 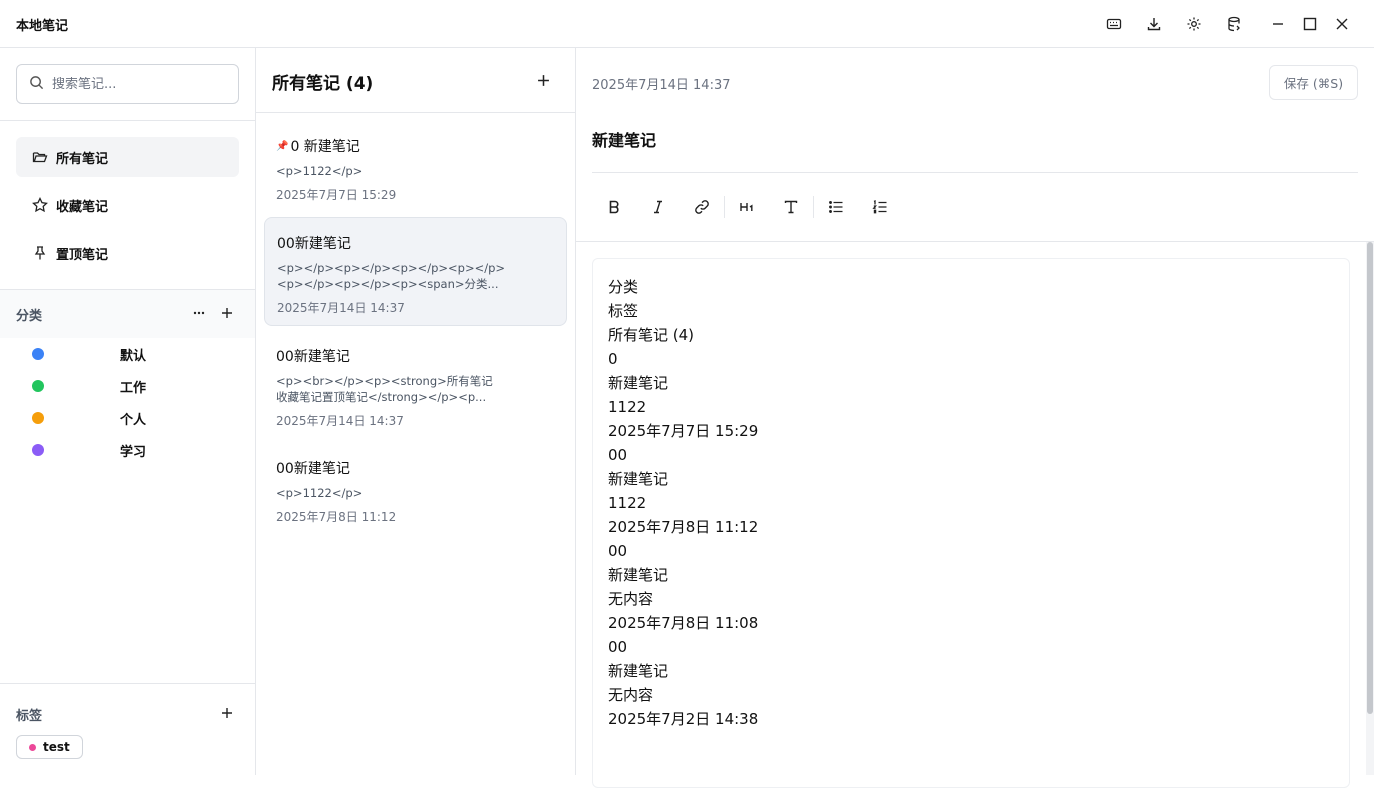 What do you see at coordinates (282, 146) in the screenshot?
I see `pin-icon: 📌` at bounding box center [282, 146].